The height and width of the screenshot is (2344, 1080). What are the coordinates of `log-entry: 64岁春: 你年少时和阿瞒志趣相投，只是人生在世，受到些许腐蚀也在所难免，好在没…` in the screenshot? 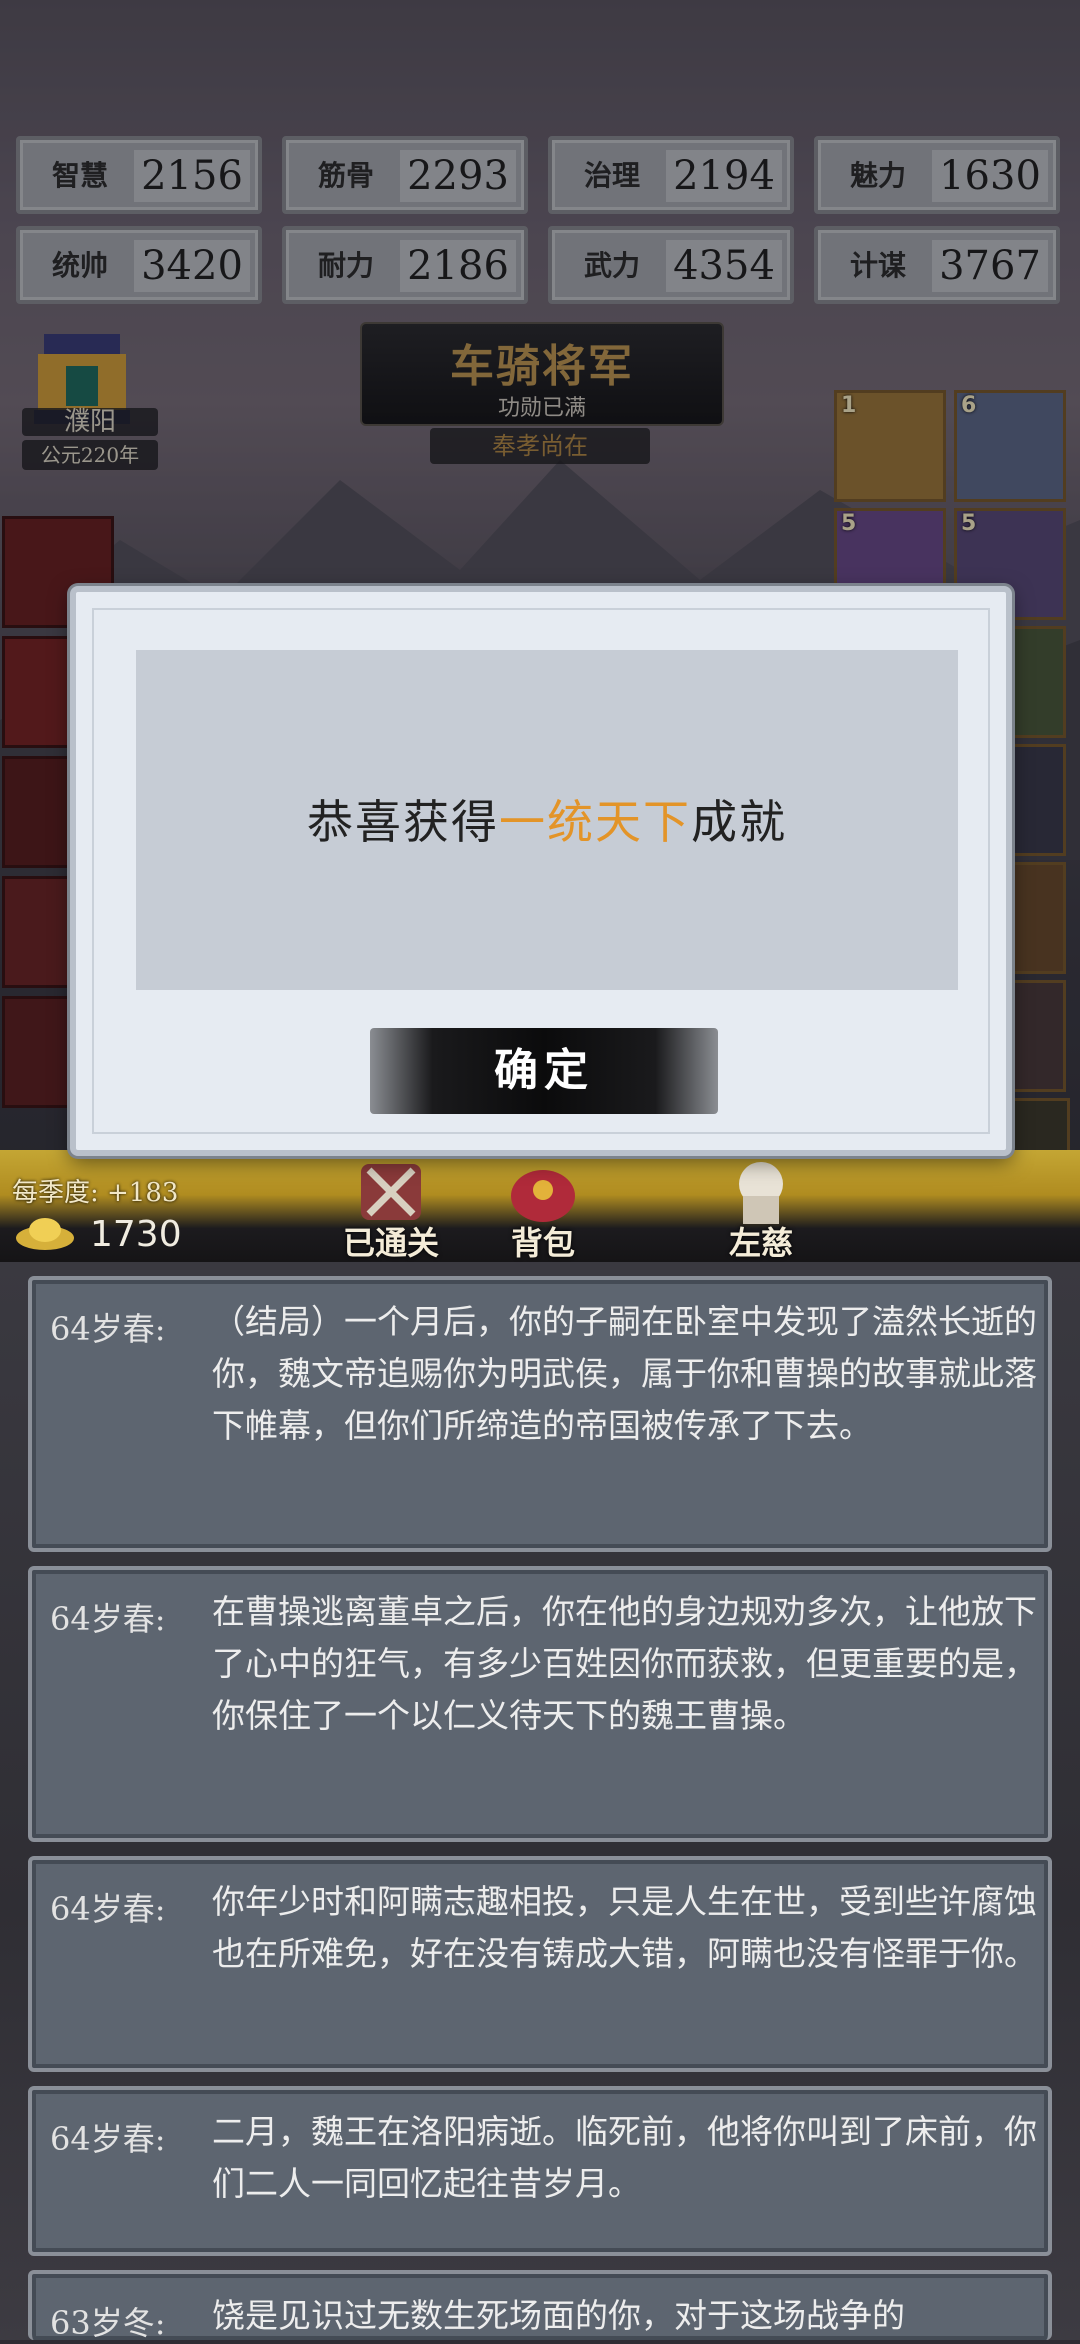 It's located at (540, 1964).